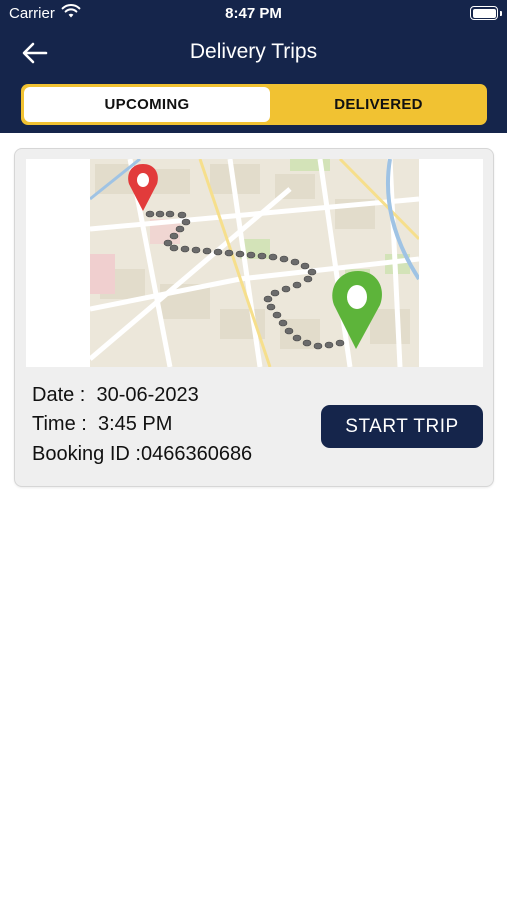 This screenshot has height=900, width=507. I want to click on time-label: Time :, so click(59, 424).